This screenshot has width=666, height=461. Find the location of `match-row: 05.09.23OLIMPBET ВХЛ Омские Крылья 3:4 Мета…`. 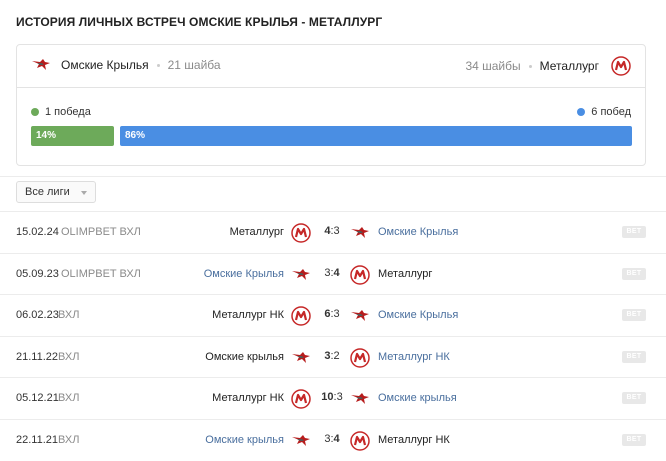

match-row: 05.09.23OLIMPBET ВХЛ Омские Крылья 3:4 Мета… is located at coordinates (333, 275).